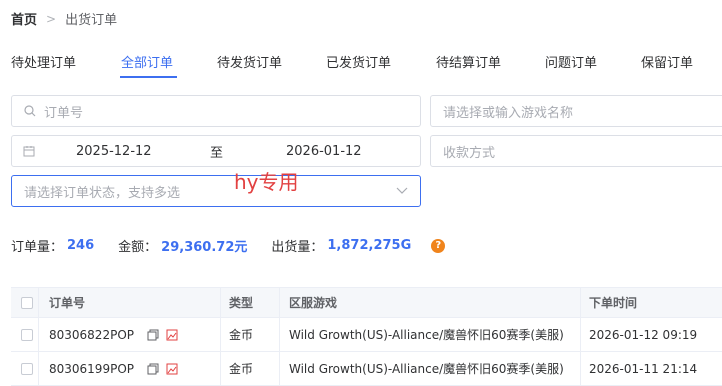  Describe the element at coordinates (37, 247) in the screenshot. I see `orders-label: 订单量：` at that location.